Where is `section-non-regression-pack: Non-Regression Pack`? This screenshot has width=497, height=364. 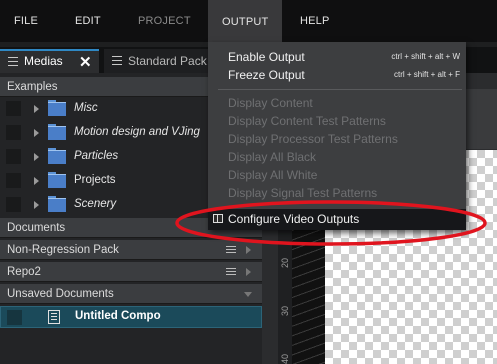 section-non-regression-pack: Non-Regression Pack is located at coordinates (131, 250).